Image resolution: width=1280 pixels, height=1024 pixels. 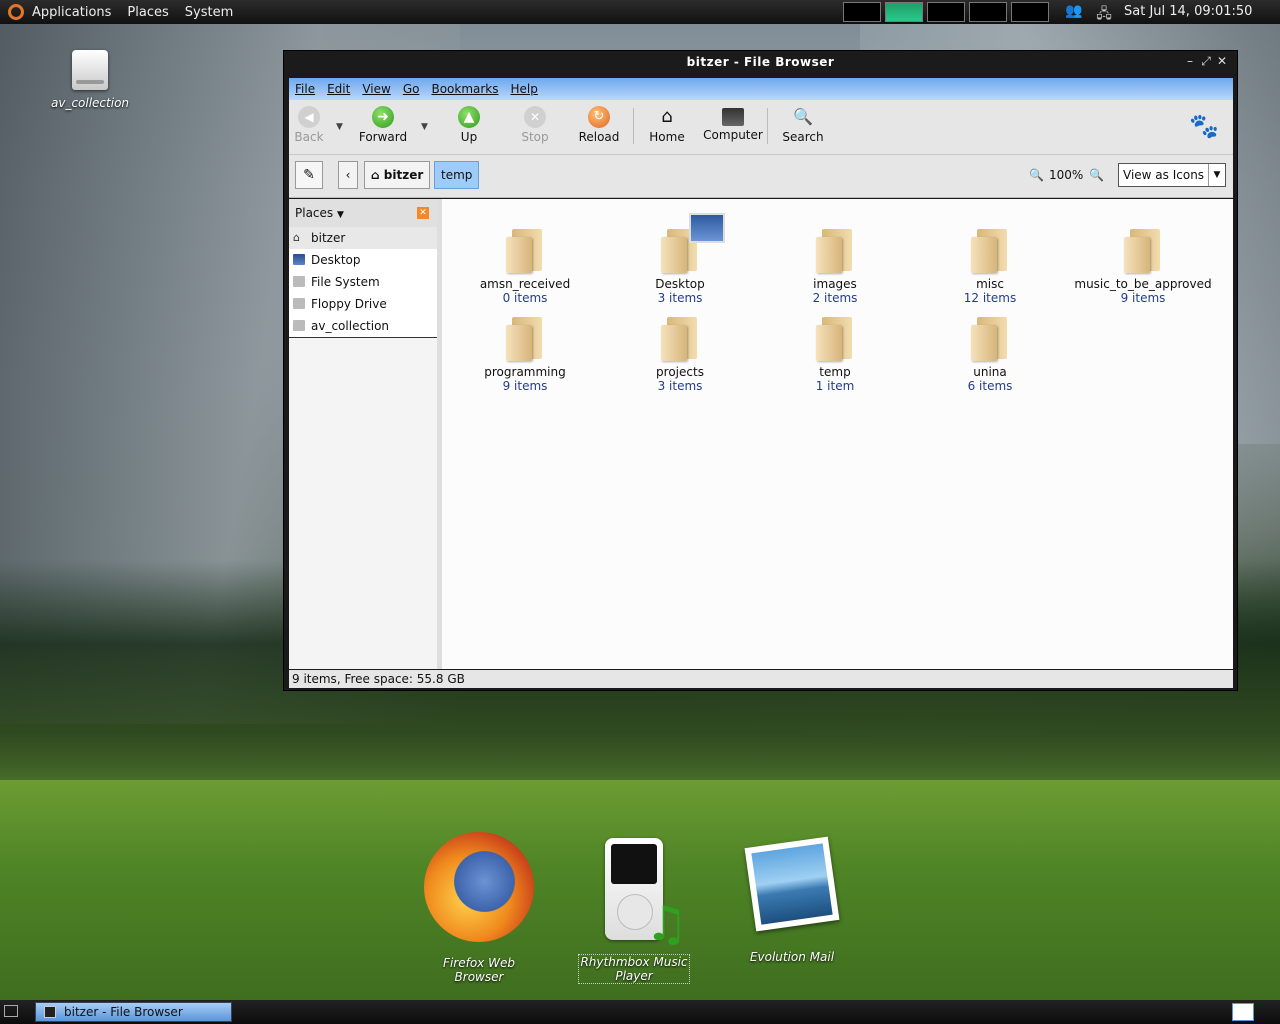 I want to click on clock: Sat Jul 14, 09:01:50, so click(x=1188, y=11).